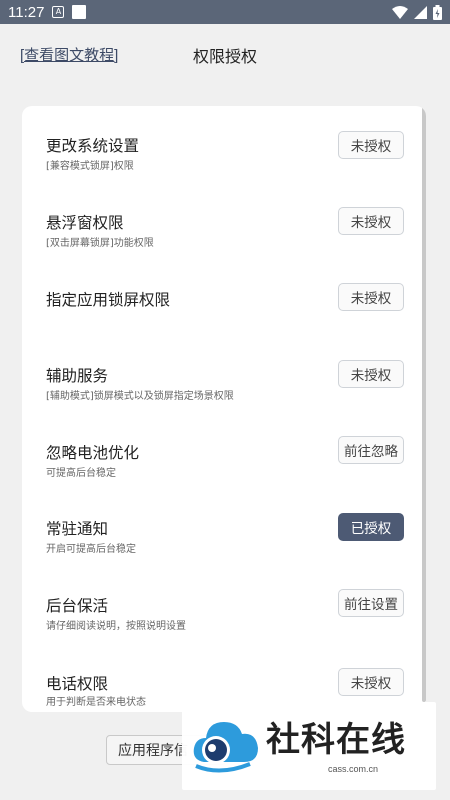  Describe the element at coordinates (437, 12) in the screenshot. I see `battery-icon` at that location.